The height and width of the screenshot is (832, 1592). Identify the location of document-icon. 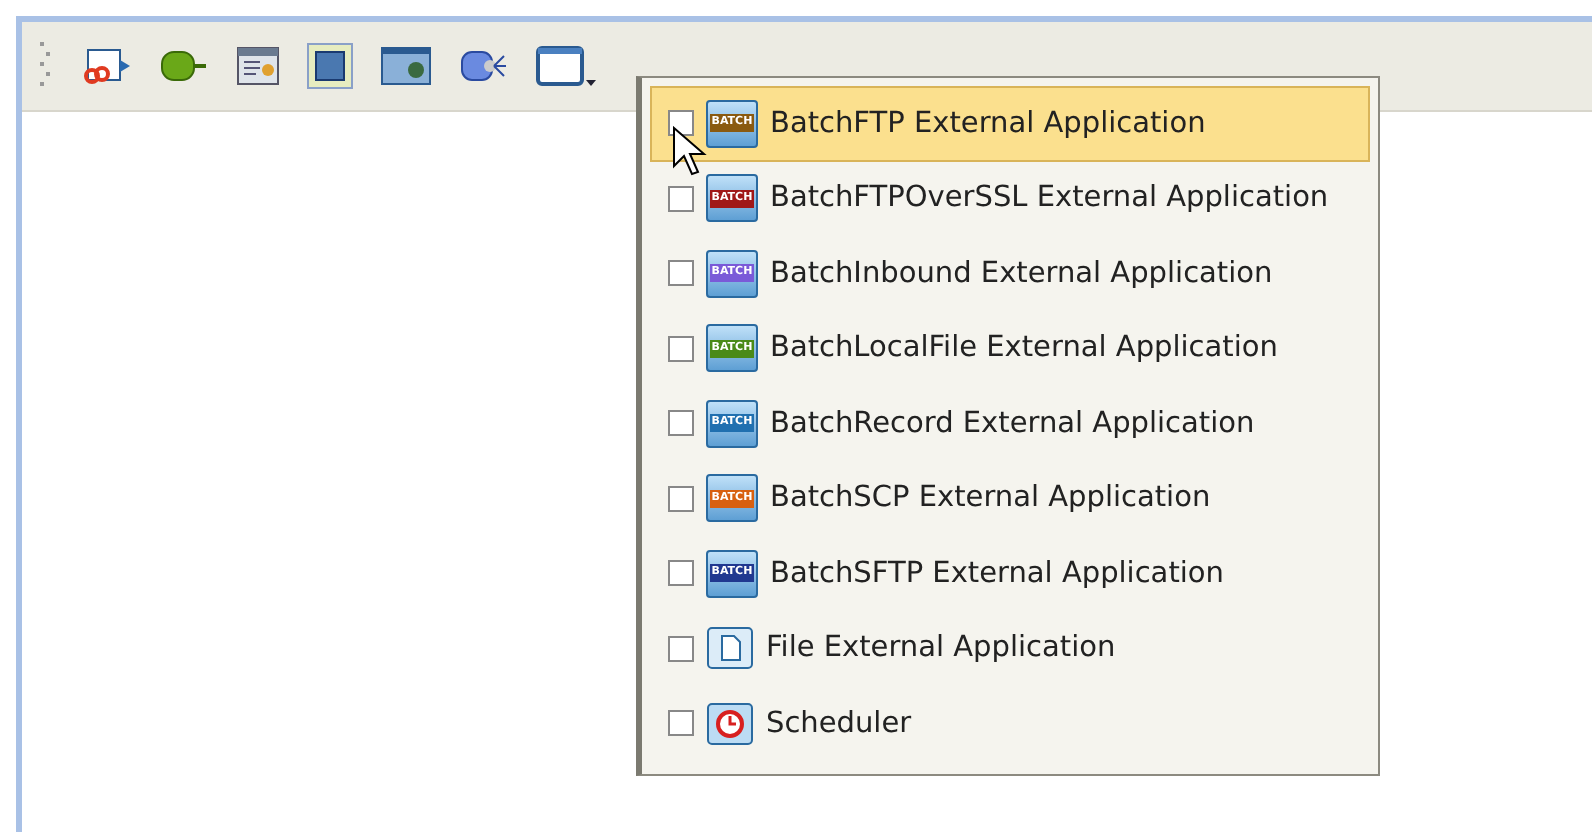
(730, 648).